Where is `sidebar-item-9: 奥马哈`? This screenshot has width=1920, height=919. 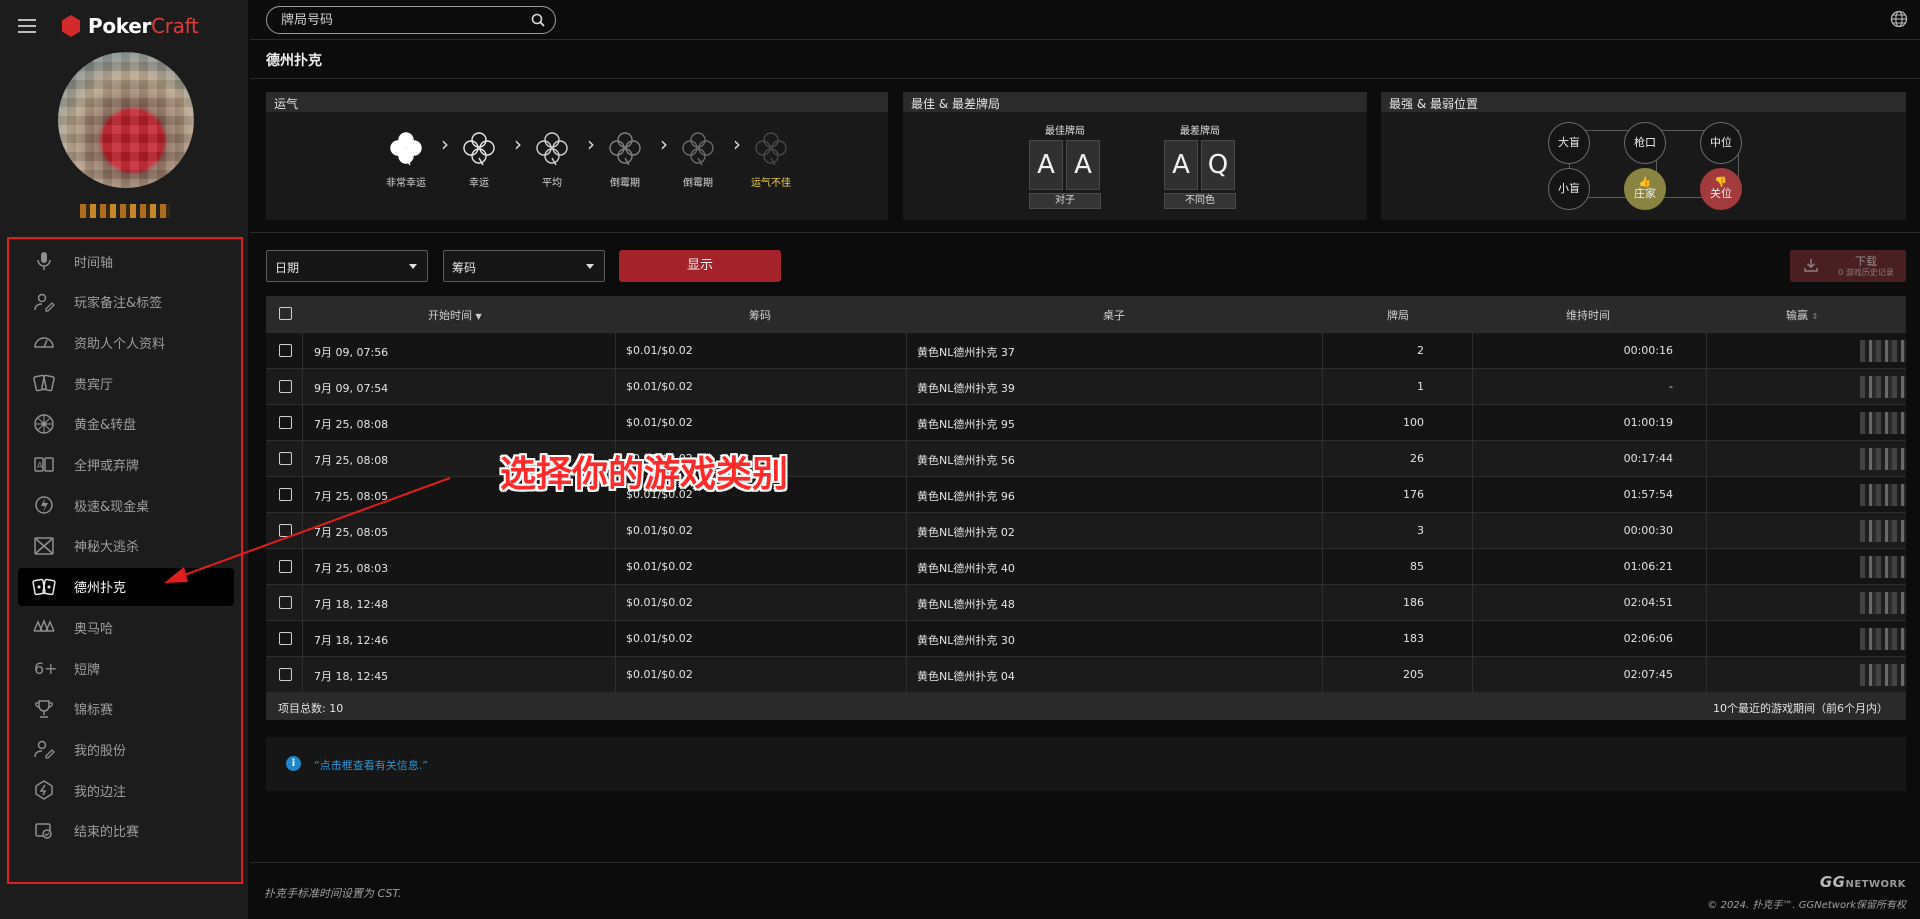
sidebar-item-9: 奥马哈 is located at coordinates (126, 627).